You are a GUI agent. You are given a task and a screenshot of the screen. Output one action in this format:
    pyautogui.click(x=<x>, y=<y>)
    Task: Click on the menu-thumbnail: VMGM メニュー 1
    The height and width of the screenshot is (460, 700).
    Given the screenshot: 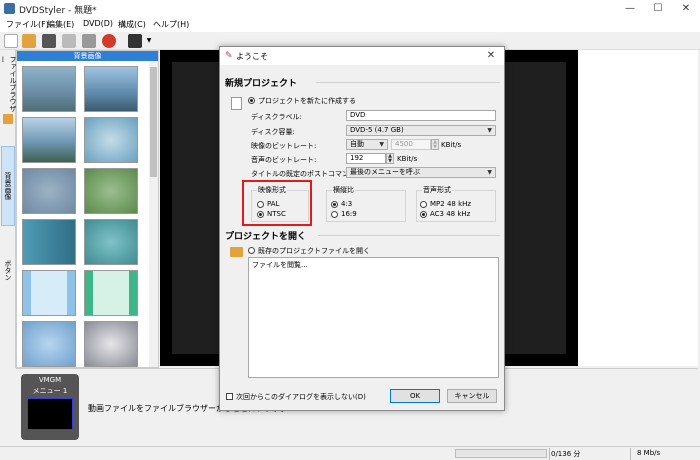 What is the action you would take?
    pyautogui.click(x=50, y=407)
    